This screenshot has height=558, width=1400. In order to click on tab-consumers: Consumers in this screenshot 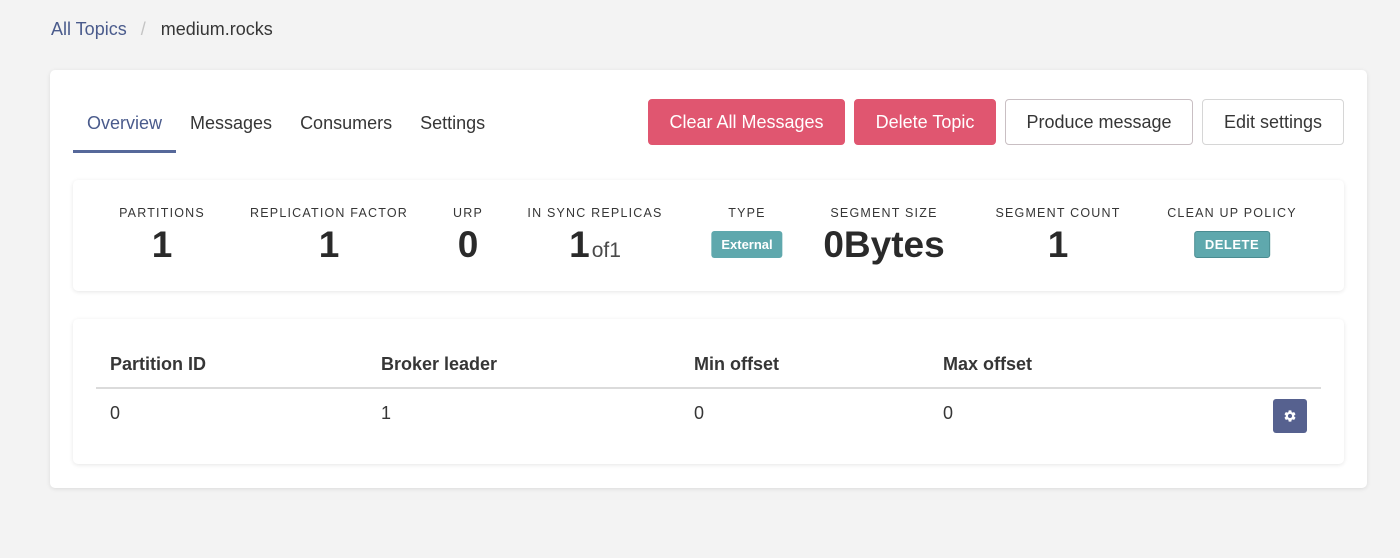, I will do `click(346, 126)`.